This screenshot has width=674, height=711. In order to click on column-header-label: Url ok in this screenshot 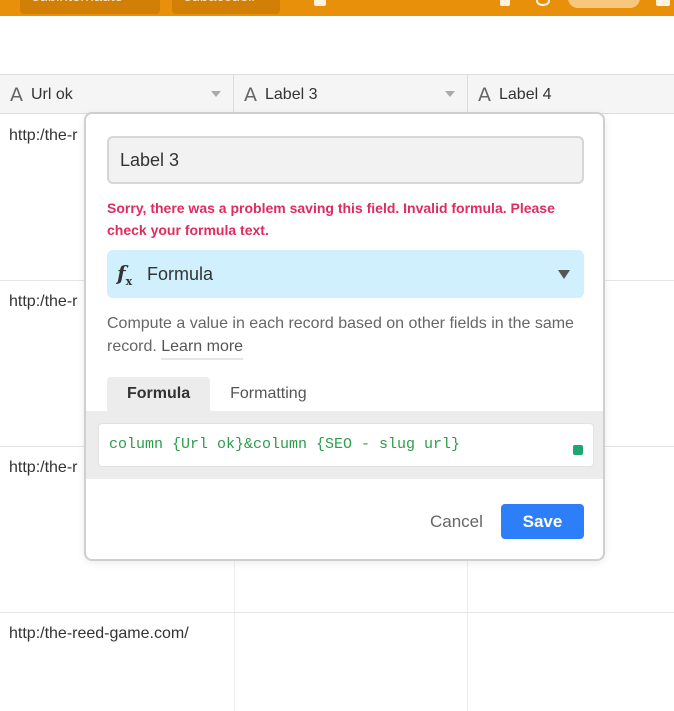, I will do `click(52, 94)`.